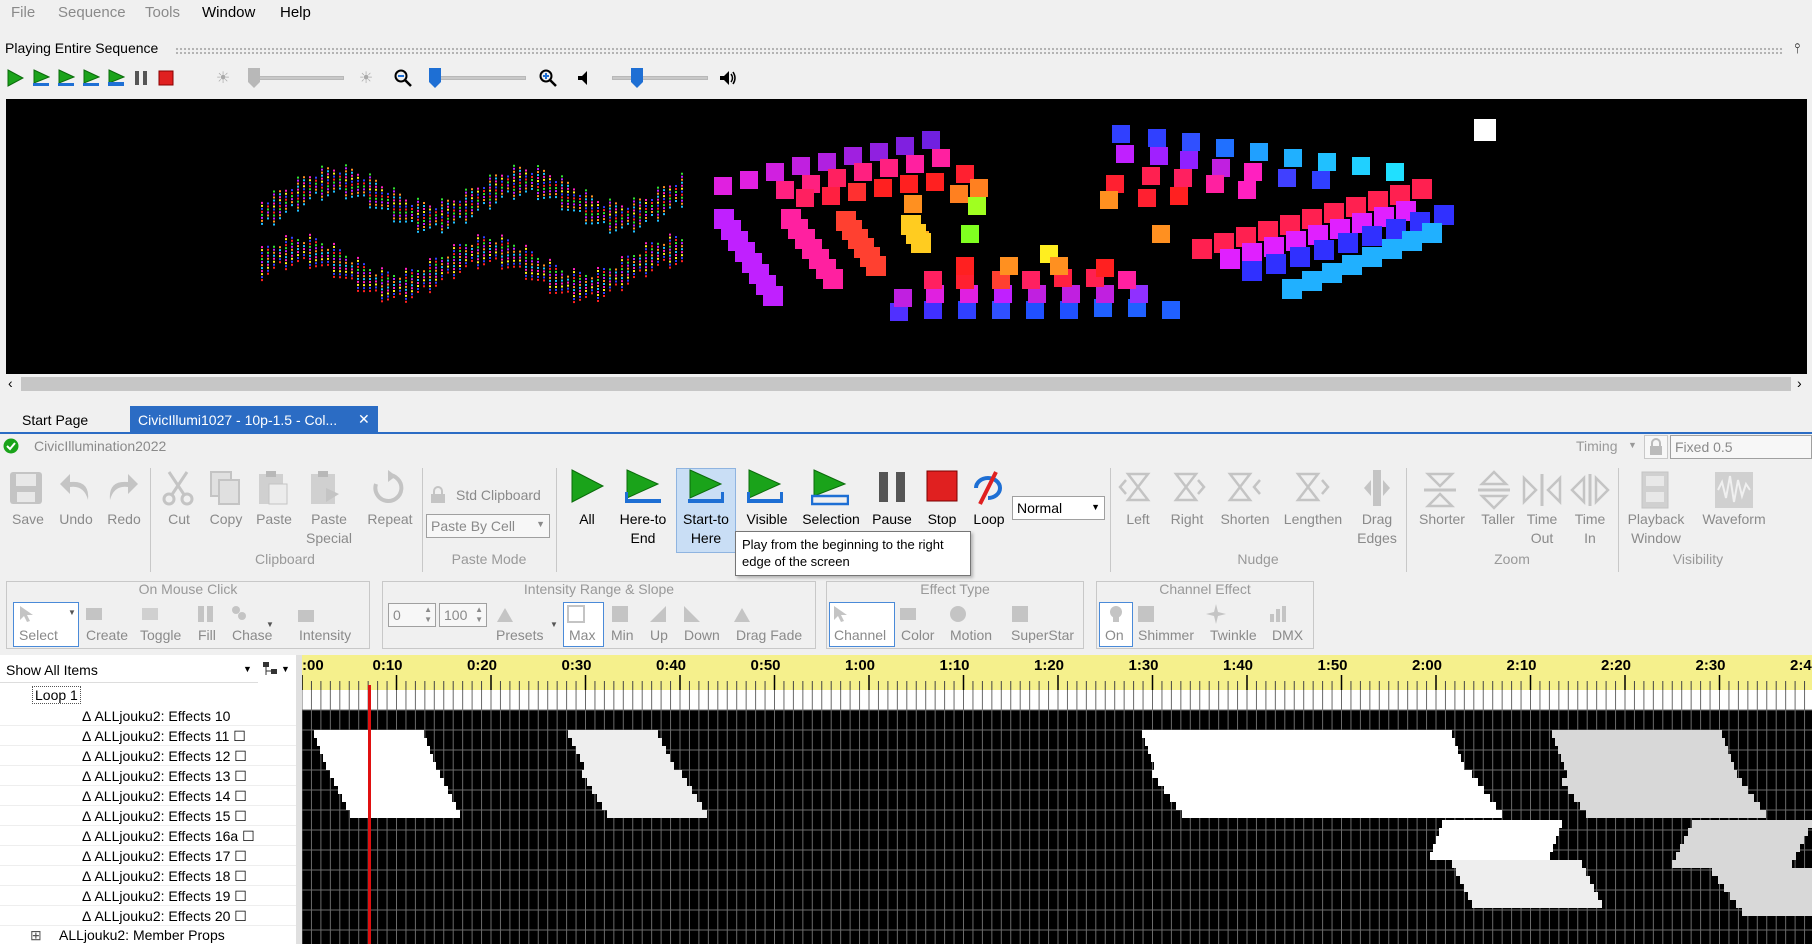 The width and height of the screenshot is (1812, 944). What do you see at coordinates (989, 519) in the screenshot?
I see `loop-button: Loop` at bounding box center [989, 519].